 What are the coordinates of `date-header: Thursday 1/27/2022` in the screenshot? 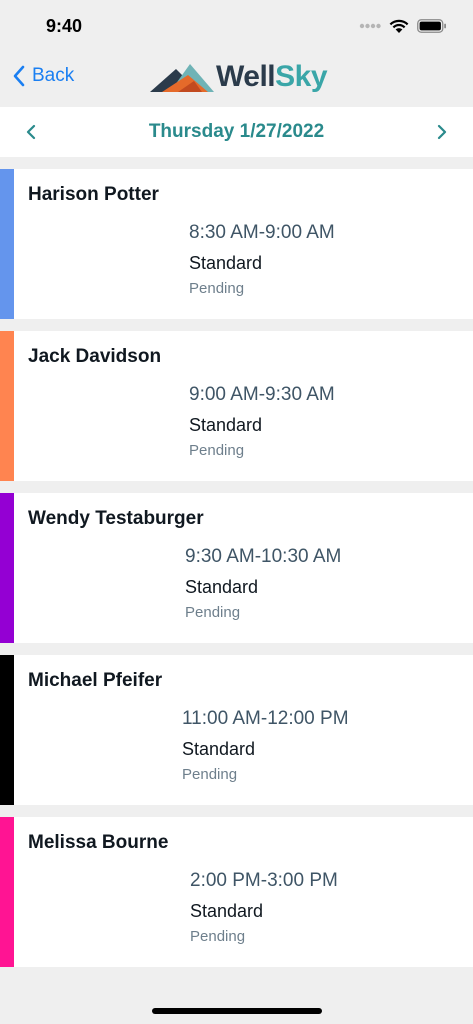 It's located at (236, 132).